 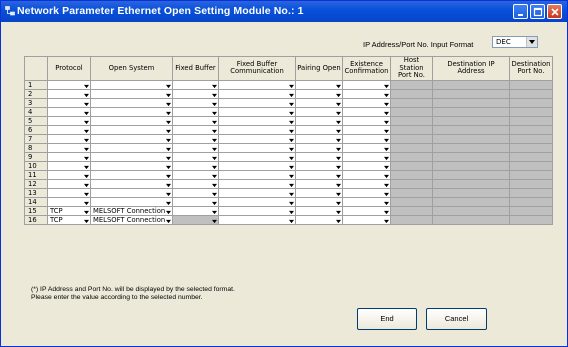 I want to click on protocol-dropdown: TCP, so click(x=69, y=210).